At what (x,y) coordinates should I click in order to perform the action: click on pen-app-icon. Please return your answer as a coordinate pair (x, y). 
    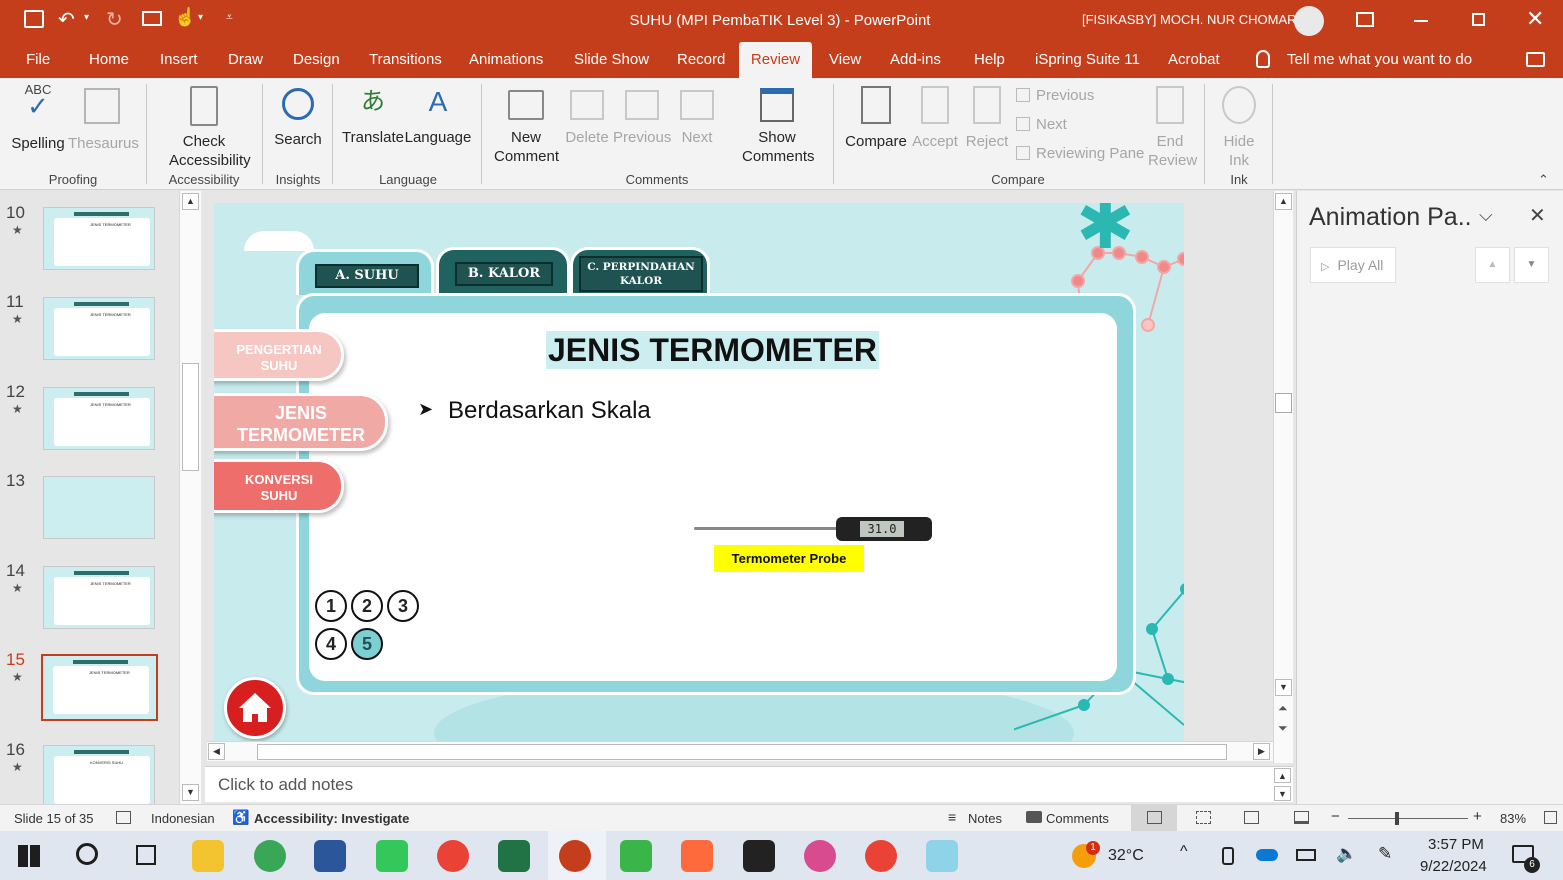
    Looking at the image, I should click on (392, 856).